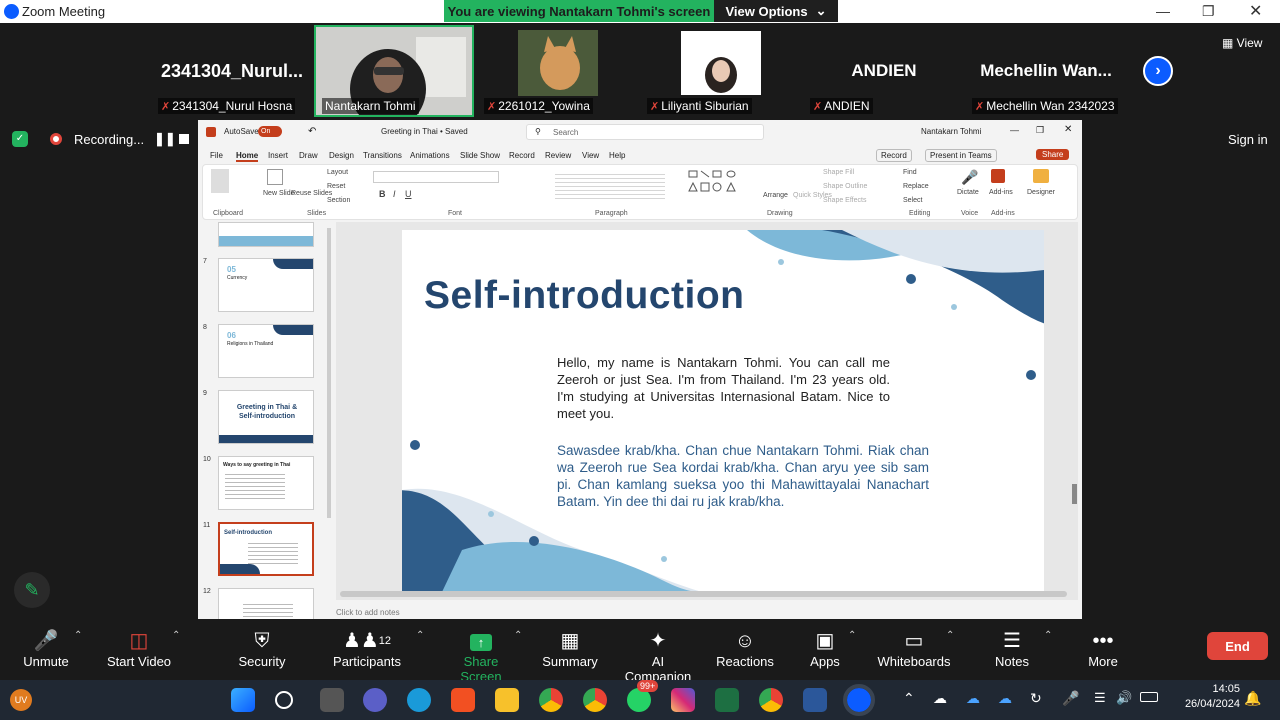 This screenshot has width=1280, height=720. What do you see at coordinates (266, 549) in the screenshot?
I see `slide-thumbnail-selected: Self-introduction` at bounding box center [266, 549].